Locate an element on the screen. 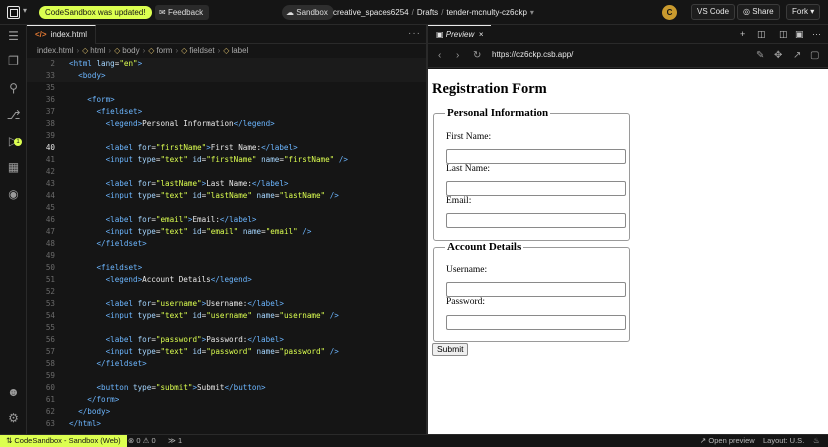 Image resolution: width=828 pixels, height=447 pixels. sandbox-tag-label: Sandbox is located at coordinates (312, 12).